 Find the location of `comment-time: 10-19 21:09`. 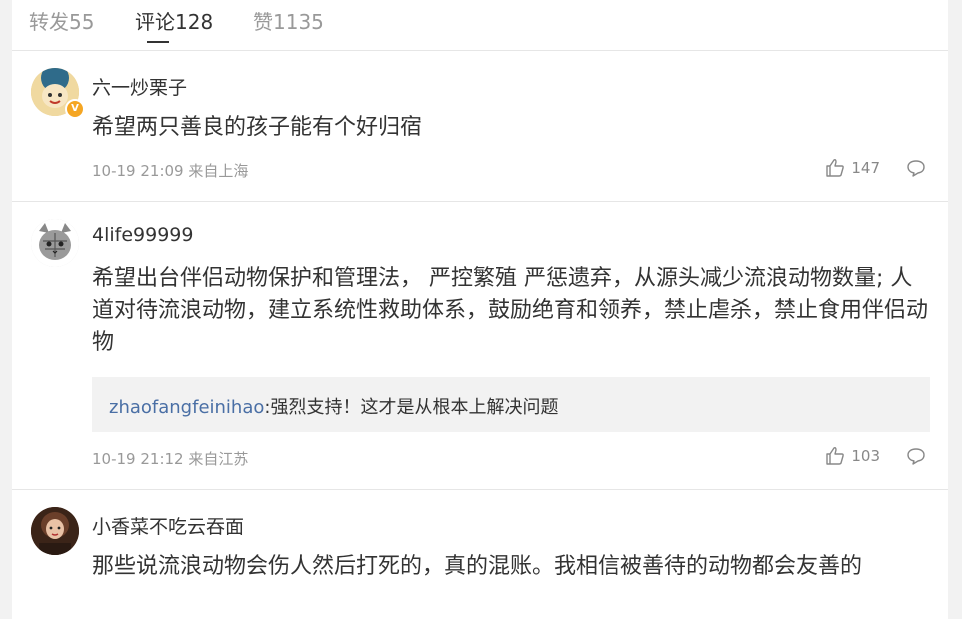

comment-time: 10-19 21:09 is located at coordinates (138, 171).